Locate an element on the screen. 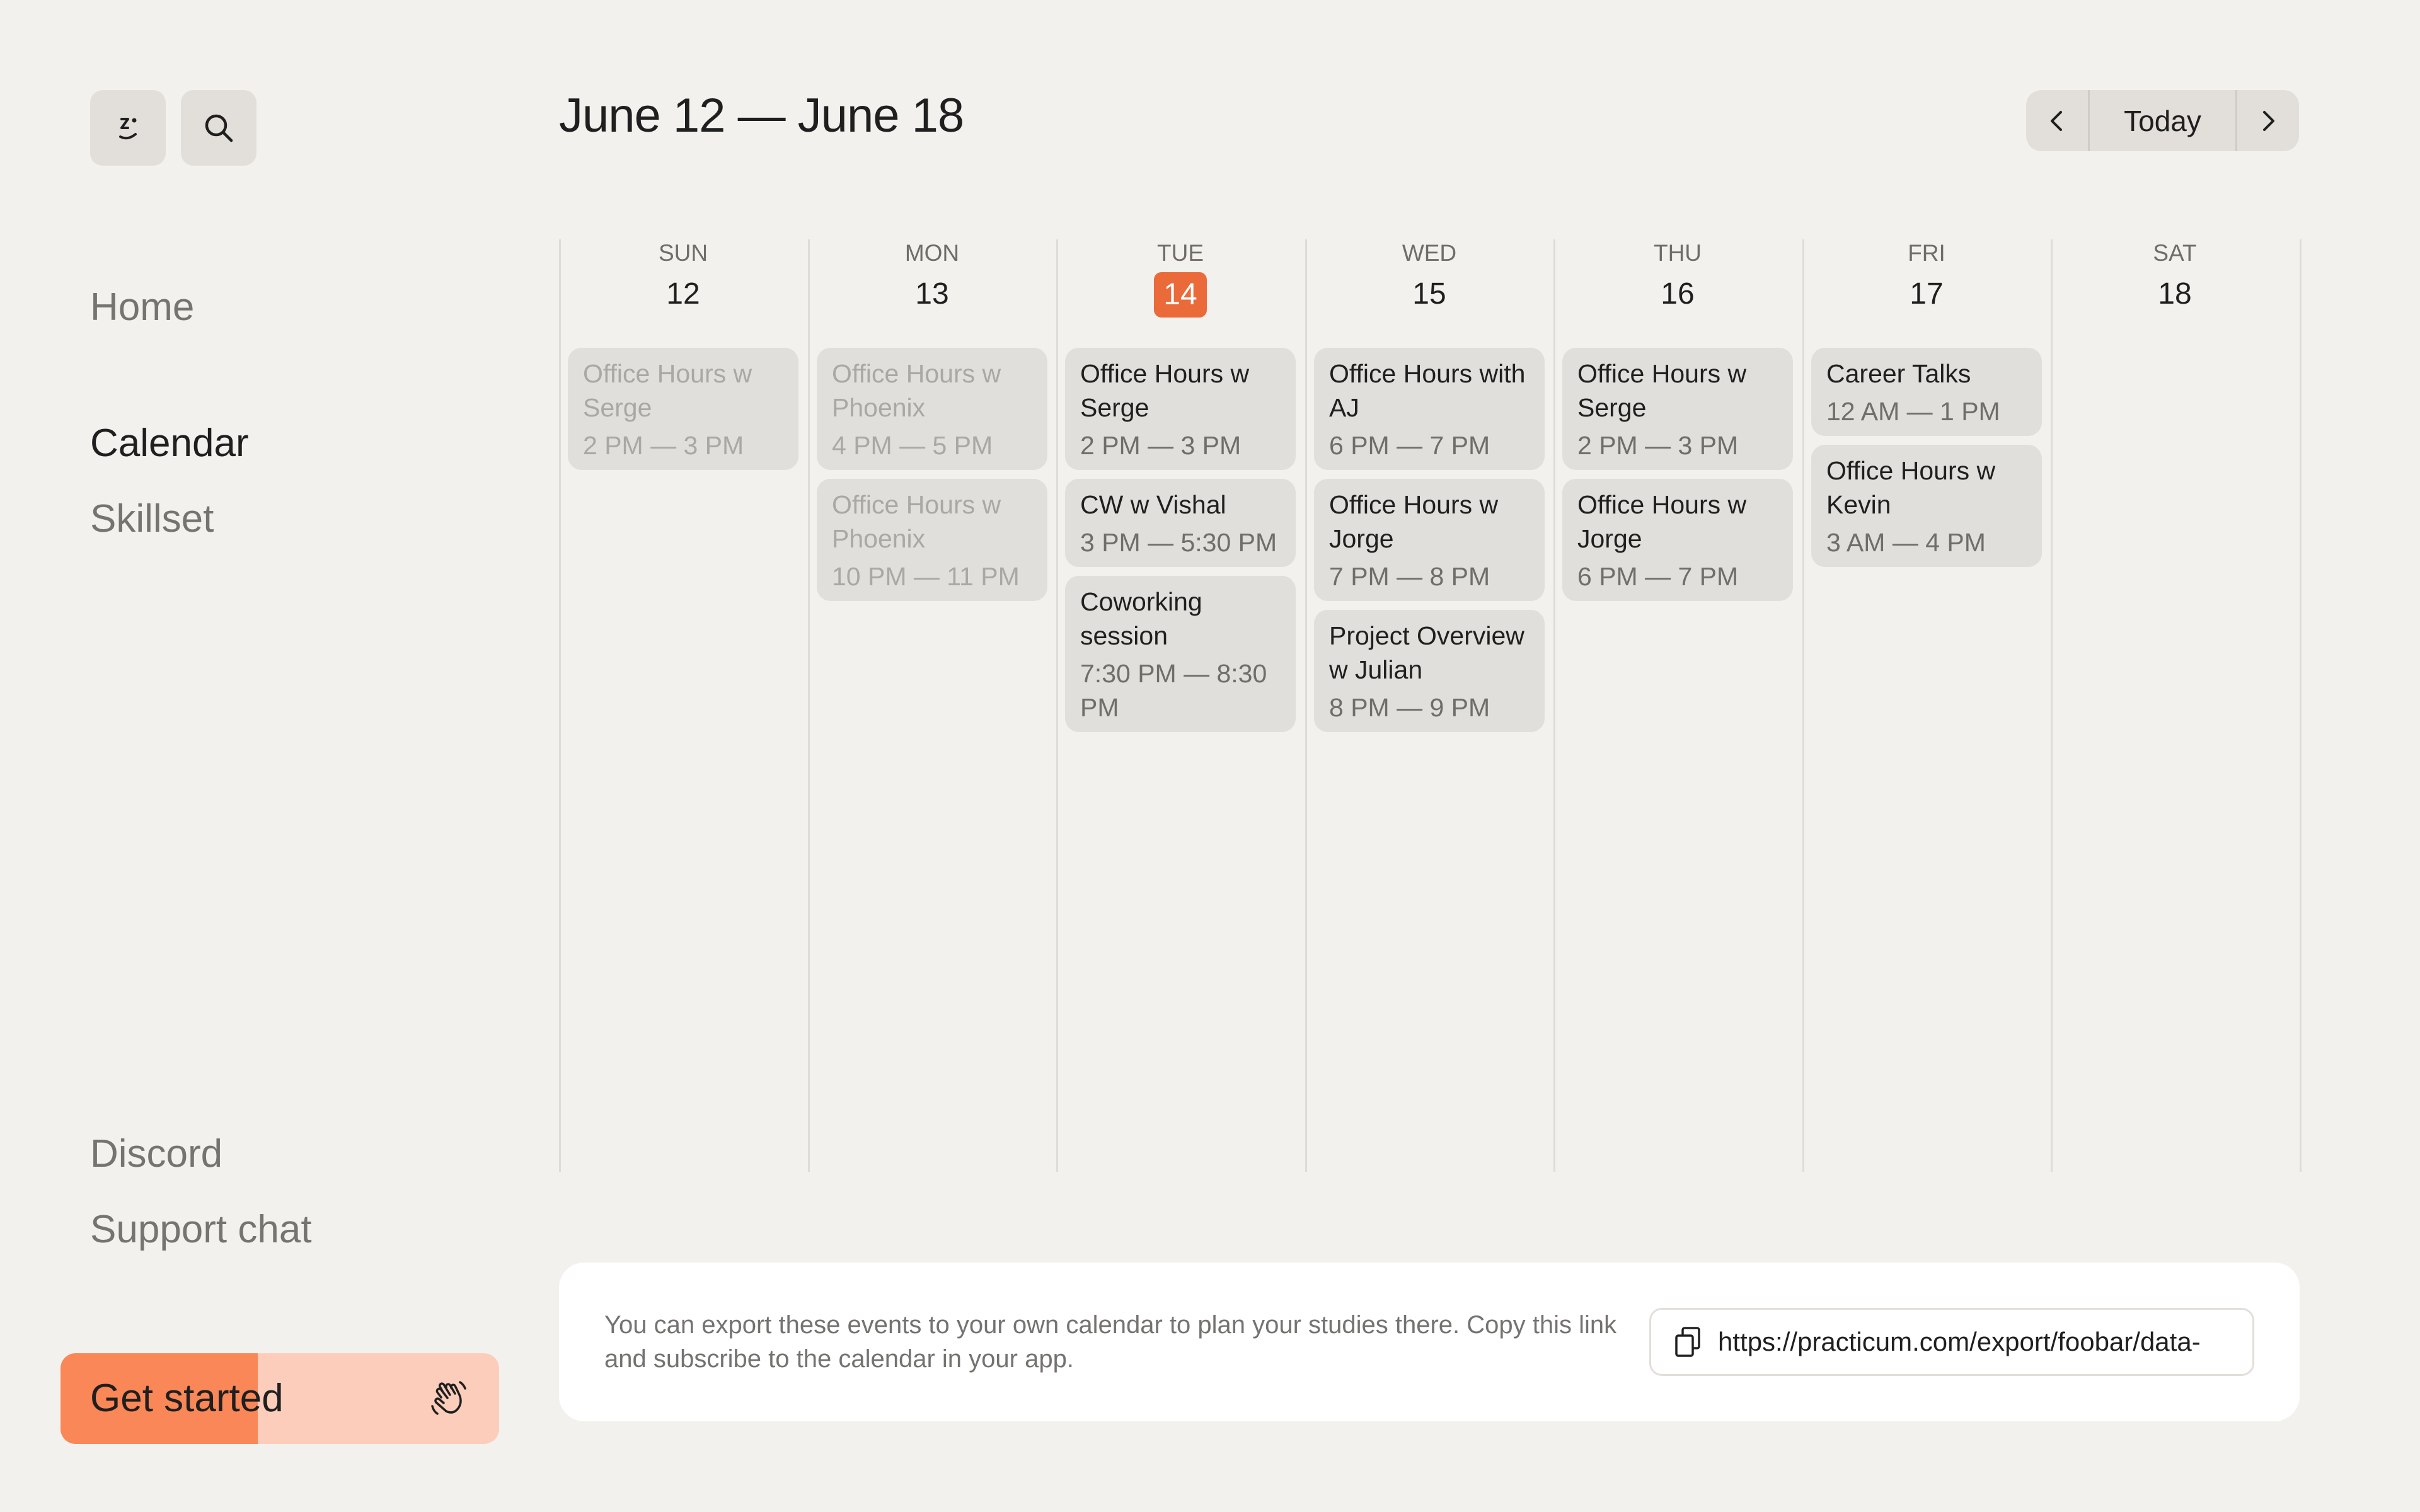  day-column: SAT 18 is located at coordinates (2175, 277).